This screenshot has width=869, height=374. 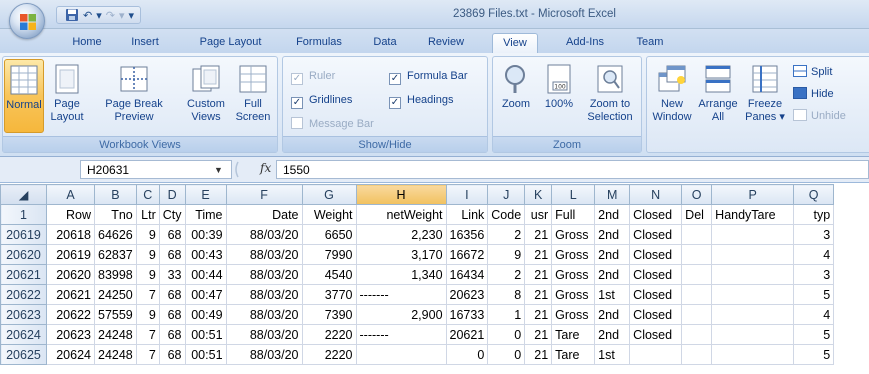 I want to click on column-header-d: D, so click(x=172, y=194).